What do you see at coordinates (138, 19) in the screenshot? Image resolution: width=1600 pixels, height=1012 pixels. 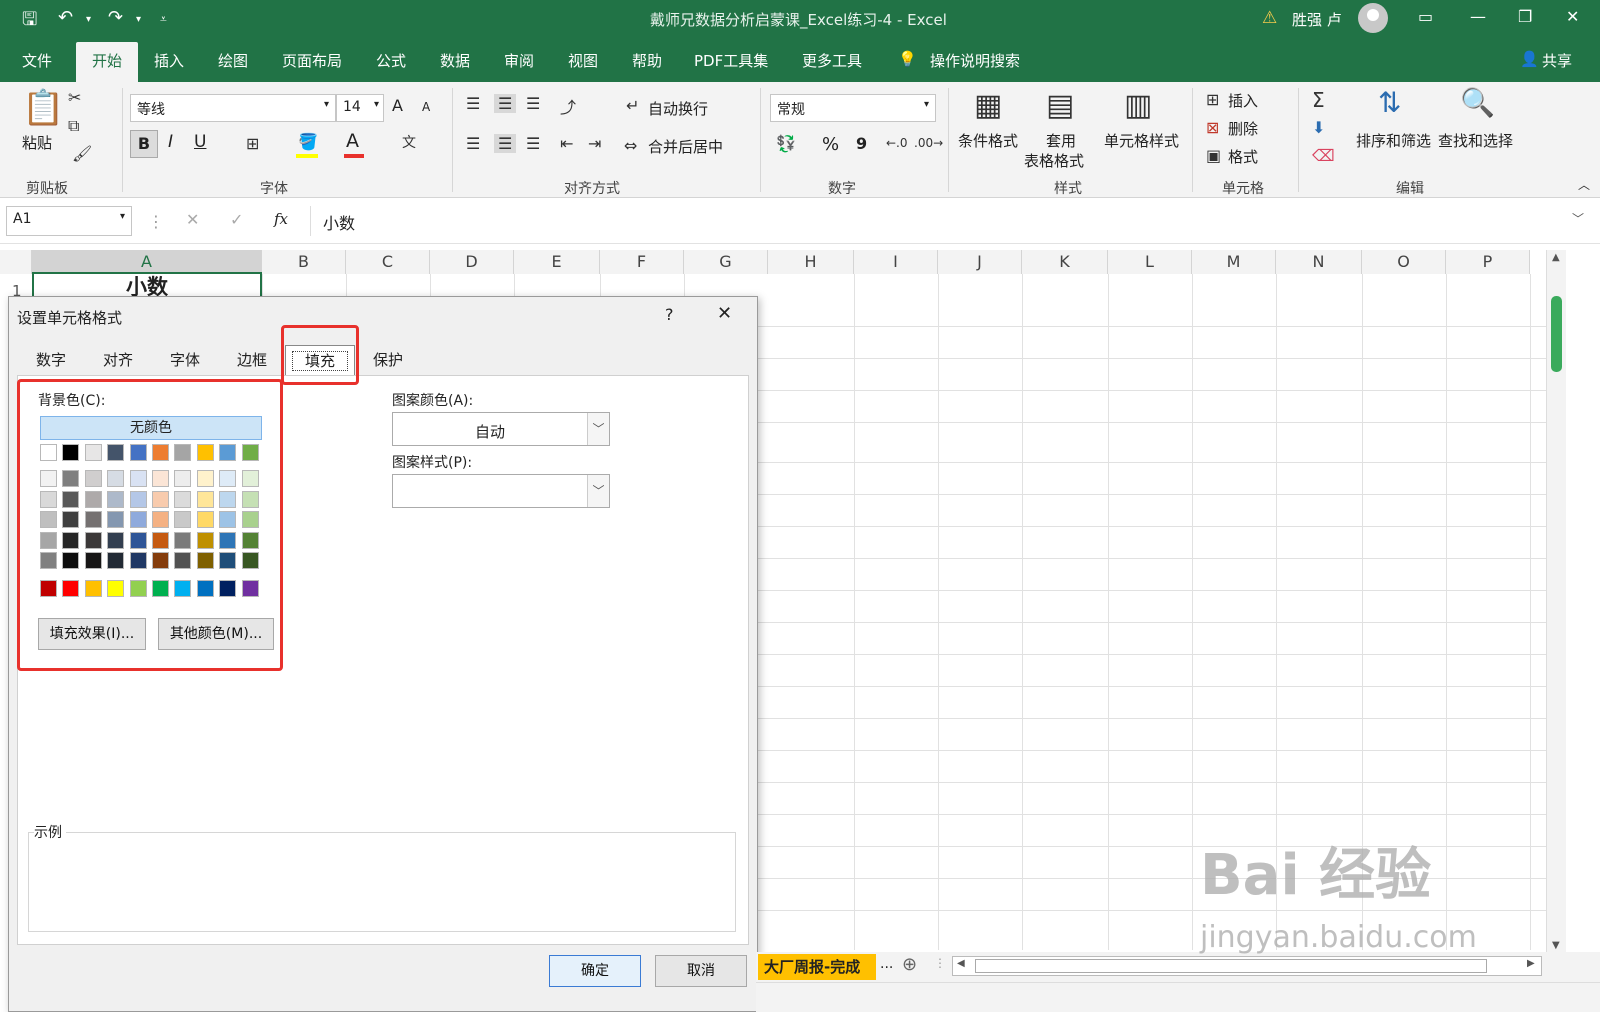 I see `redo-dropdown-icon: ▾` at bounding box center [138, 19].